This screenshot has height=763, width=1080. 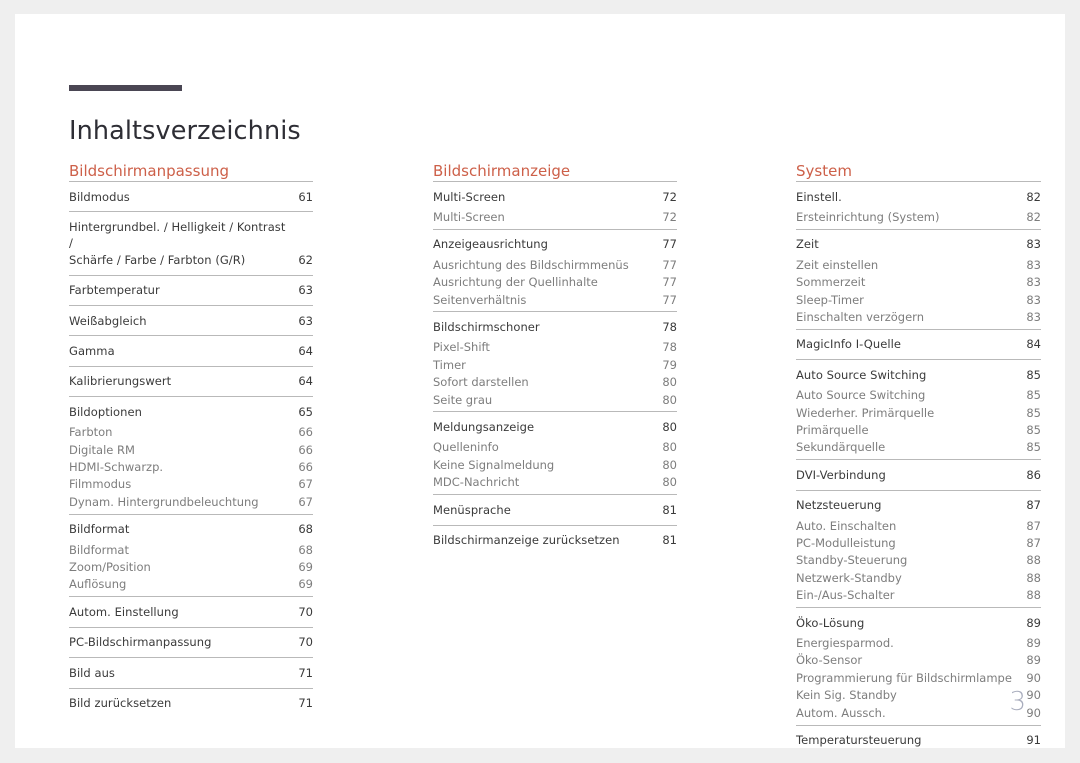 What do you see at coordinates (918, 577) in the screenshot?
I see `toc-subentry: Netzwerk-Standby 88` at bounding box center [918, 577].